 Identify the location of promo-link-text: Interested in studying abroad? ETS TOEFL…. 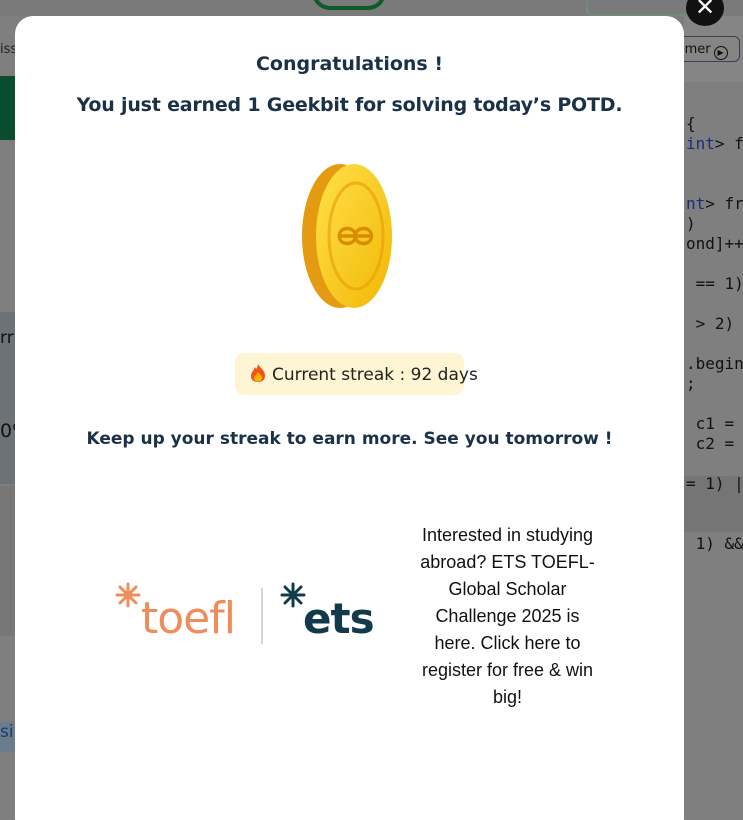
(507, 616).